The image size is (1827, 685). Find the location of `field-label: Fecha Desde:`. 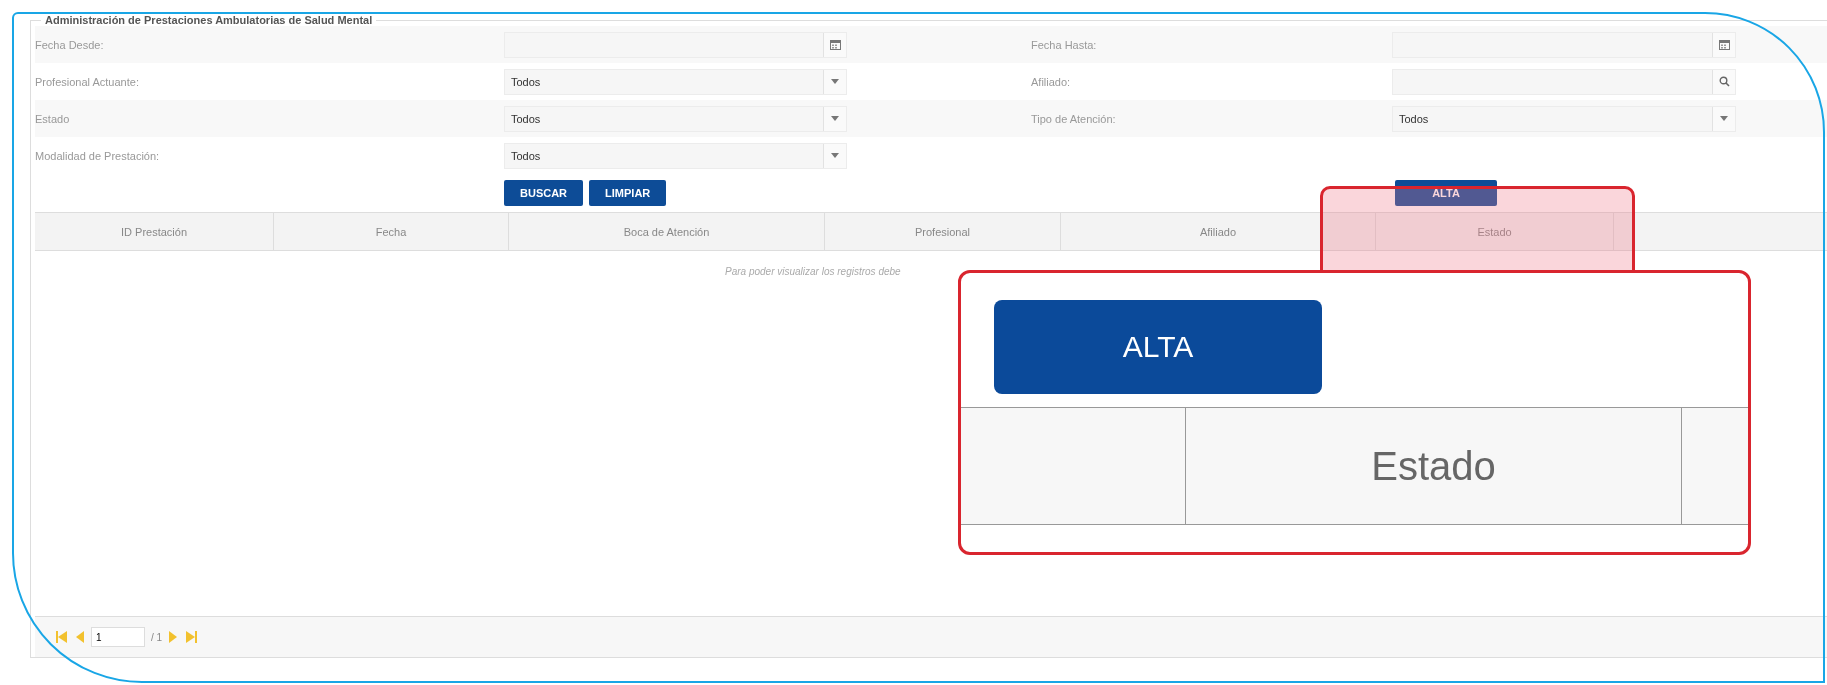

field-label: Fecha Desde: is located at coordinates (70, 44).